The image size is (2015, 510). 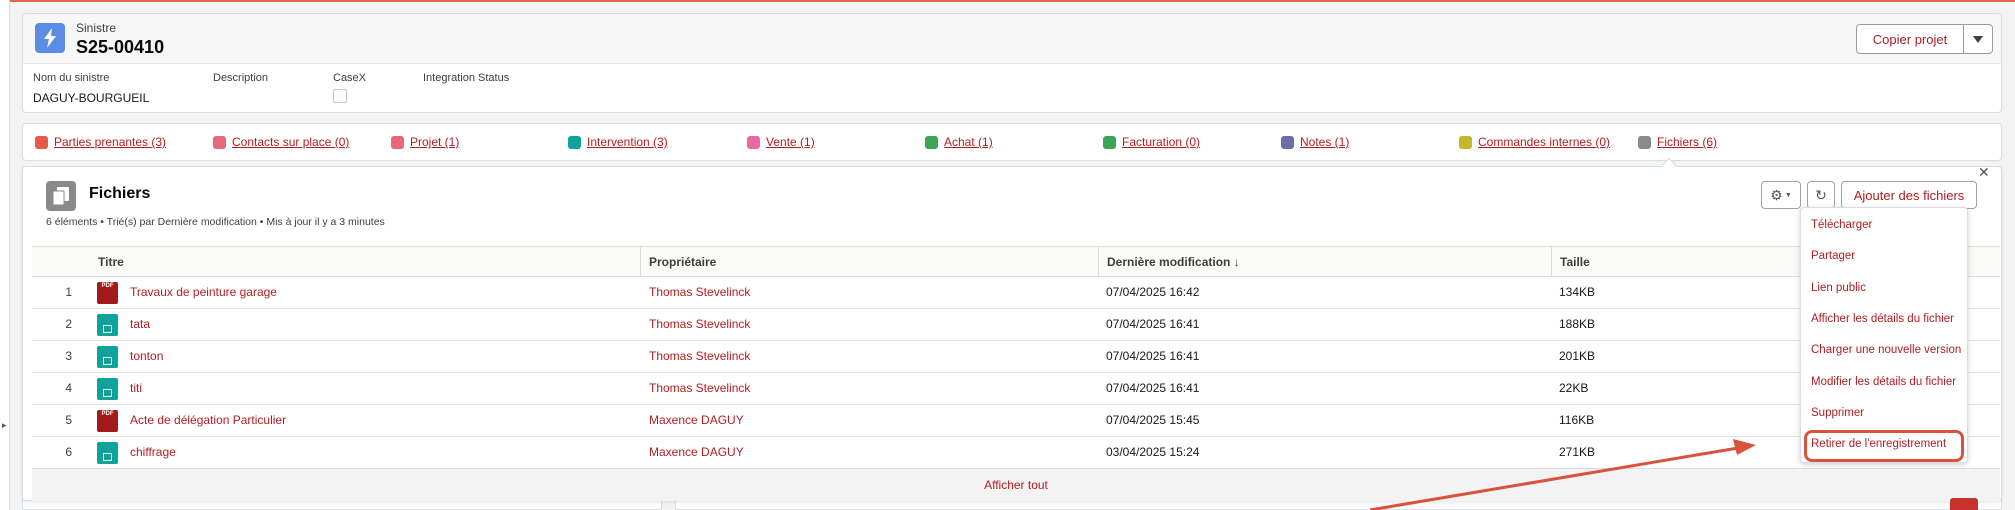 What do you see at coordinates (1153, 420) in the screenshot?
I see `modified-date: 07/04/2025 15:45` at bounding box center [1153, 420].